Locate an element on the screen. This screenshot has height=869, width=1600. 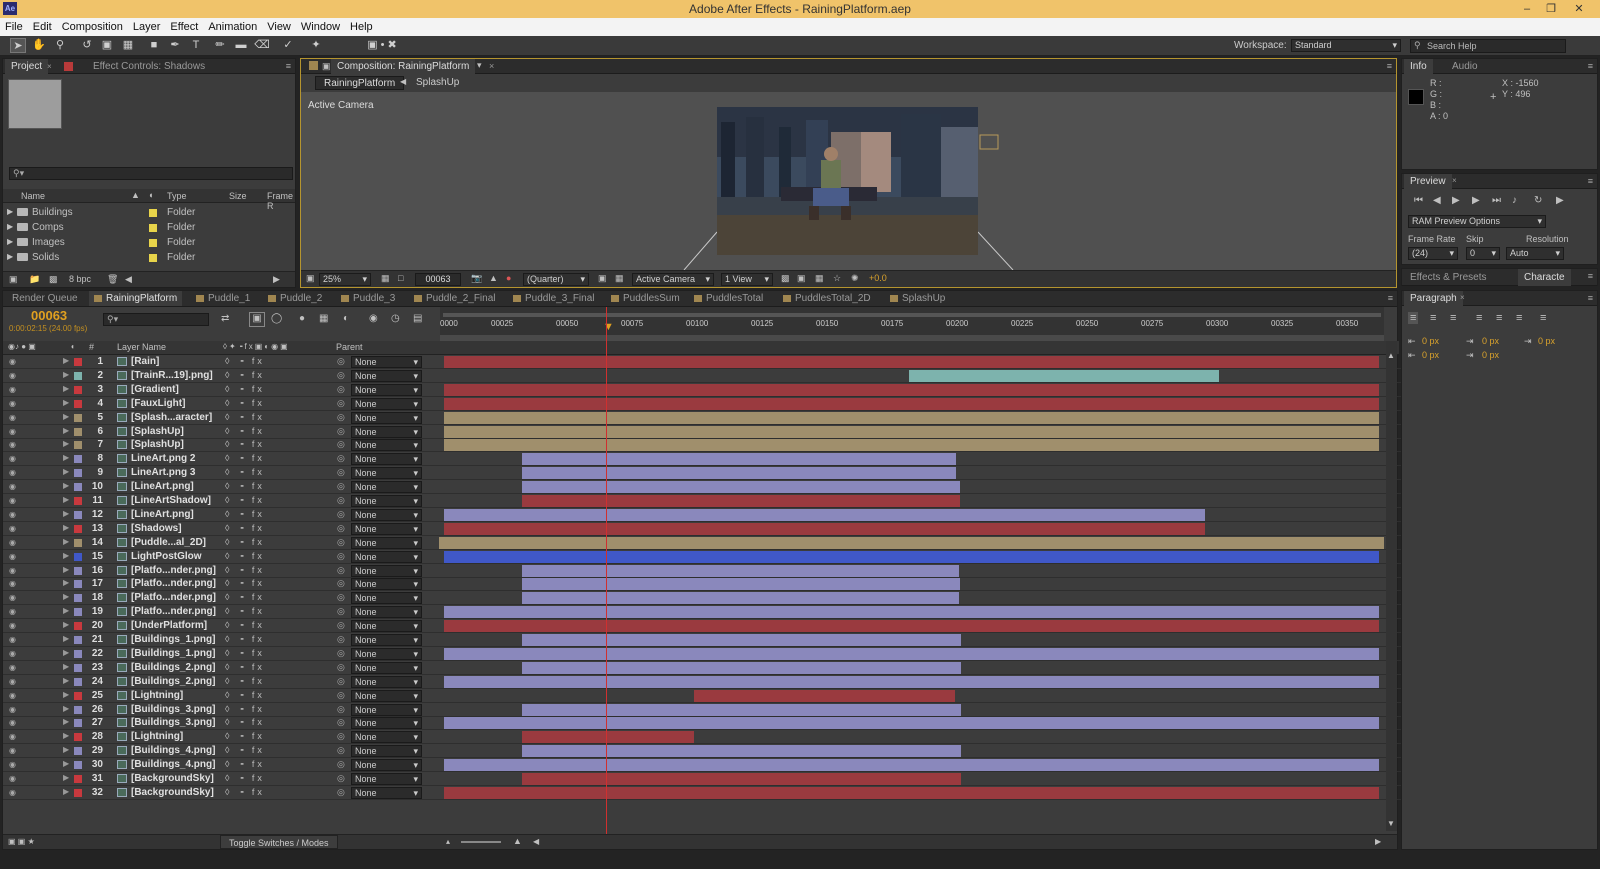
menu-window: Window is located at coordinates (320, 27).